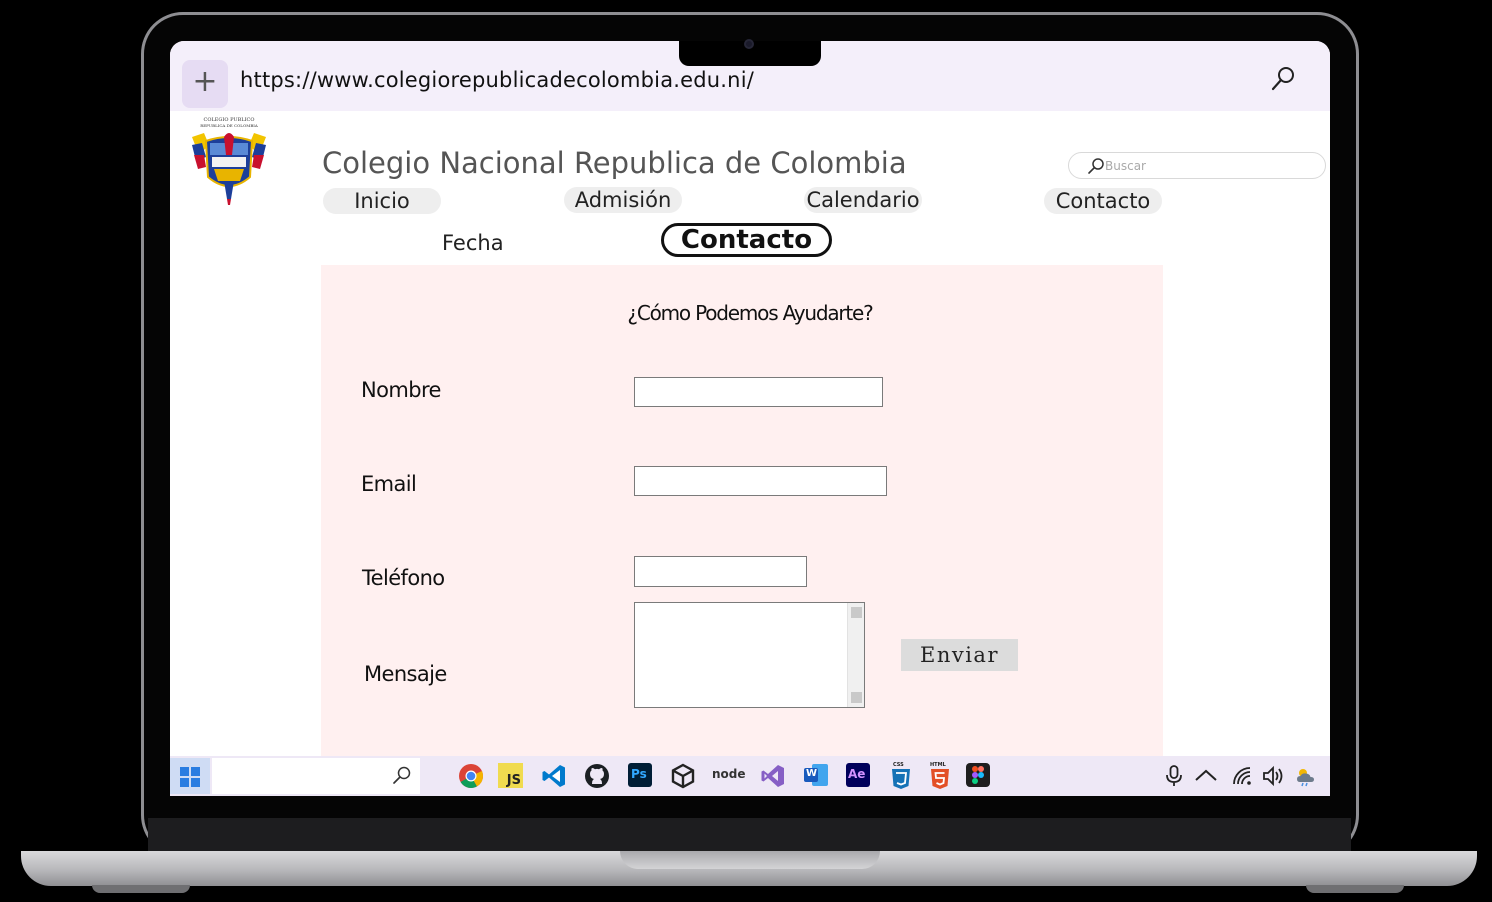 This screenshot has width=1492, height=902. I want to click on svg-text: REPUBLICA DE COLOMBIA, so click(229, 125).